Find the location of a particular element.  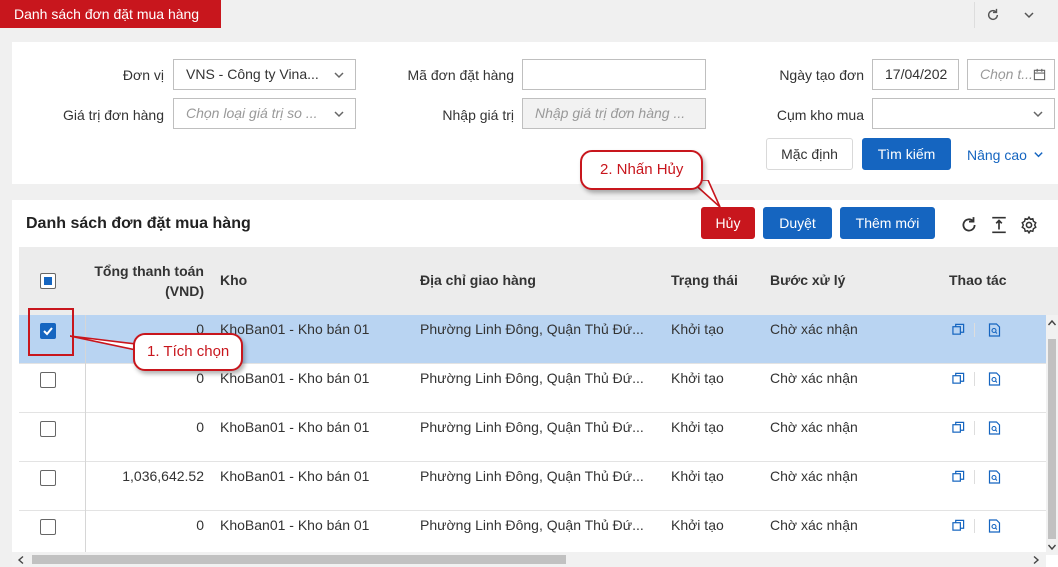

ma-don-input is located at coordinates (614, 74).